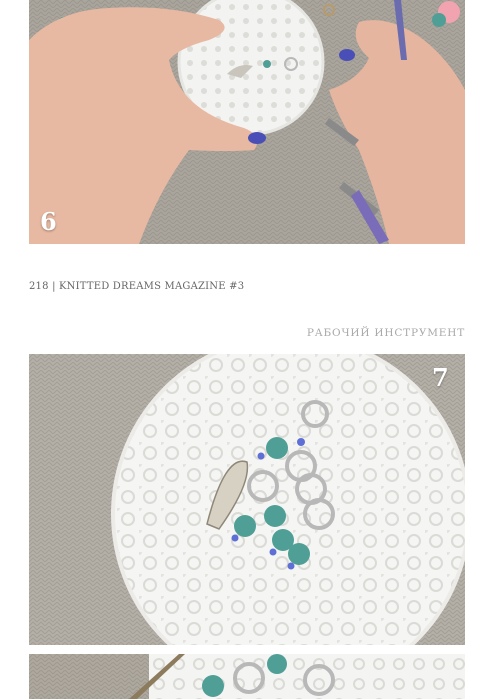 The width and height of the screenshot is (494, 699). What do you see at coordinates (385, 333) in the screenshot?
I see `section-title: РАБОЧИЙ ИНСТРУМЕНТ` at bounding box center [385, 333].